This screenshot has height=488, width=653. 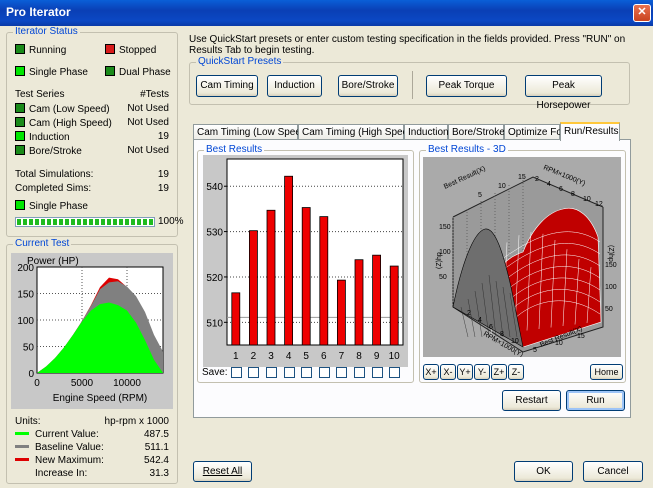 I want to click on run-button: Run, so click(x=595, y=400).